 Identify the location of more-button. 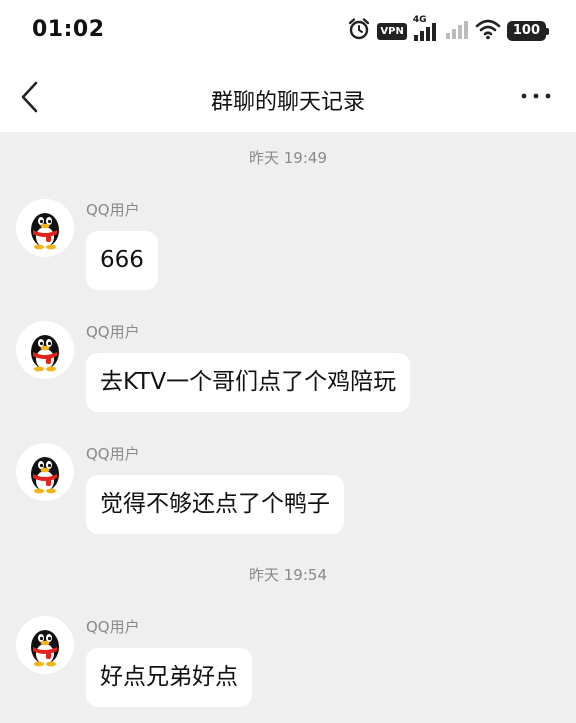
(536, 96).